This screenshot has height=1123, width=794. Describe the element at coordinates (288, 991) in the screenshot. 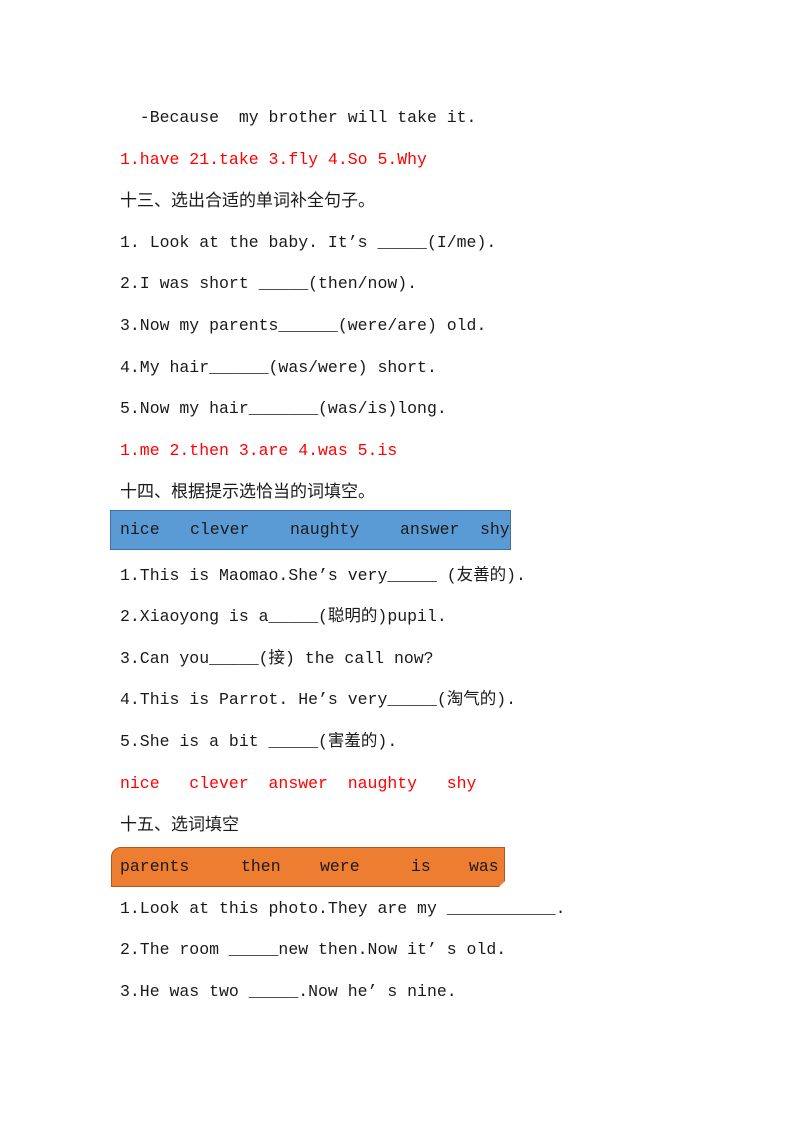

I see `question-15-3: 3.He was two _____.Now he’ s nine.` at that location.